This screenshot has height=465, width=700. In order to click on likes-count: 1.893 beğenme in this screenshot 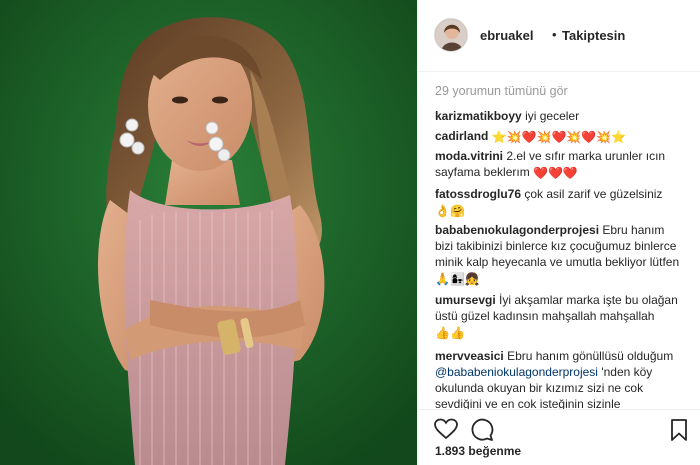, I will do `click(478, 451)`.